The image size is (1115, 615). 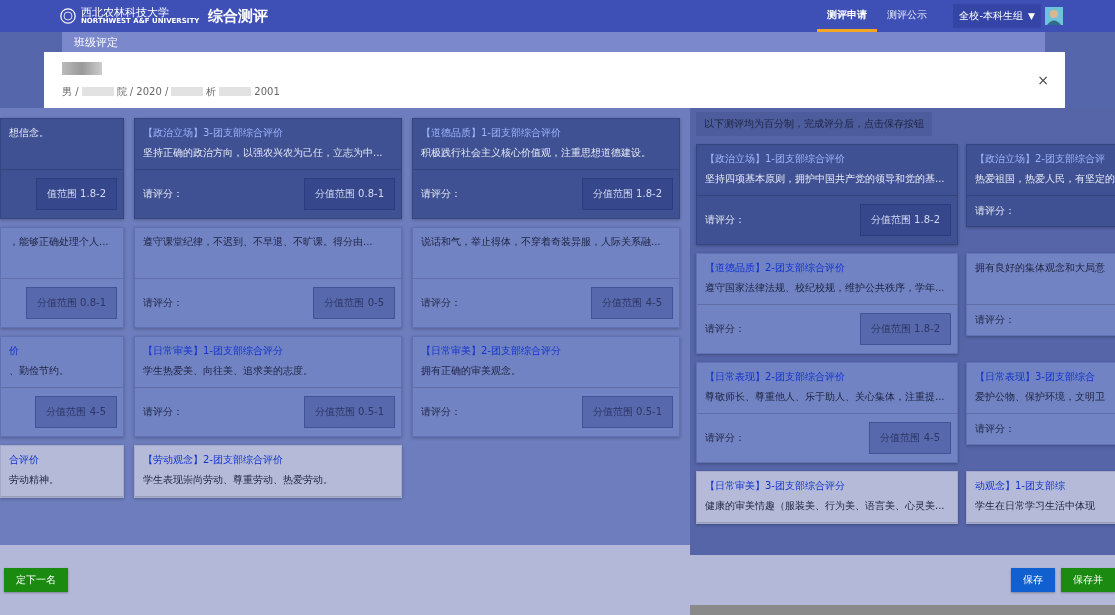 What do you see at coordinates (213, 351) in the screenshot?
I see `criterion-title: 【日常审美】1-团支部综合评分` at bounding box center [213, 351].